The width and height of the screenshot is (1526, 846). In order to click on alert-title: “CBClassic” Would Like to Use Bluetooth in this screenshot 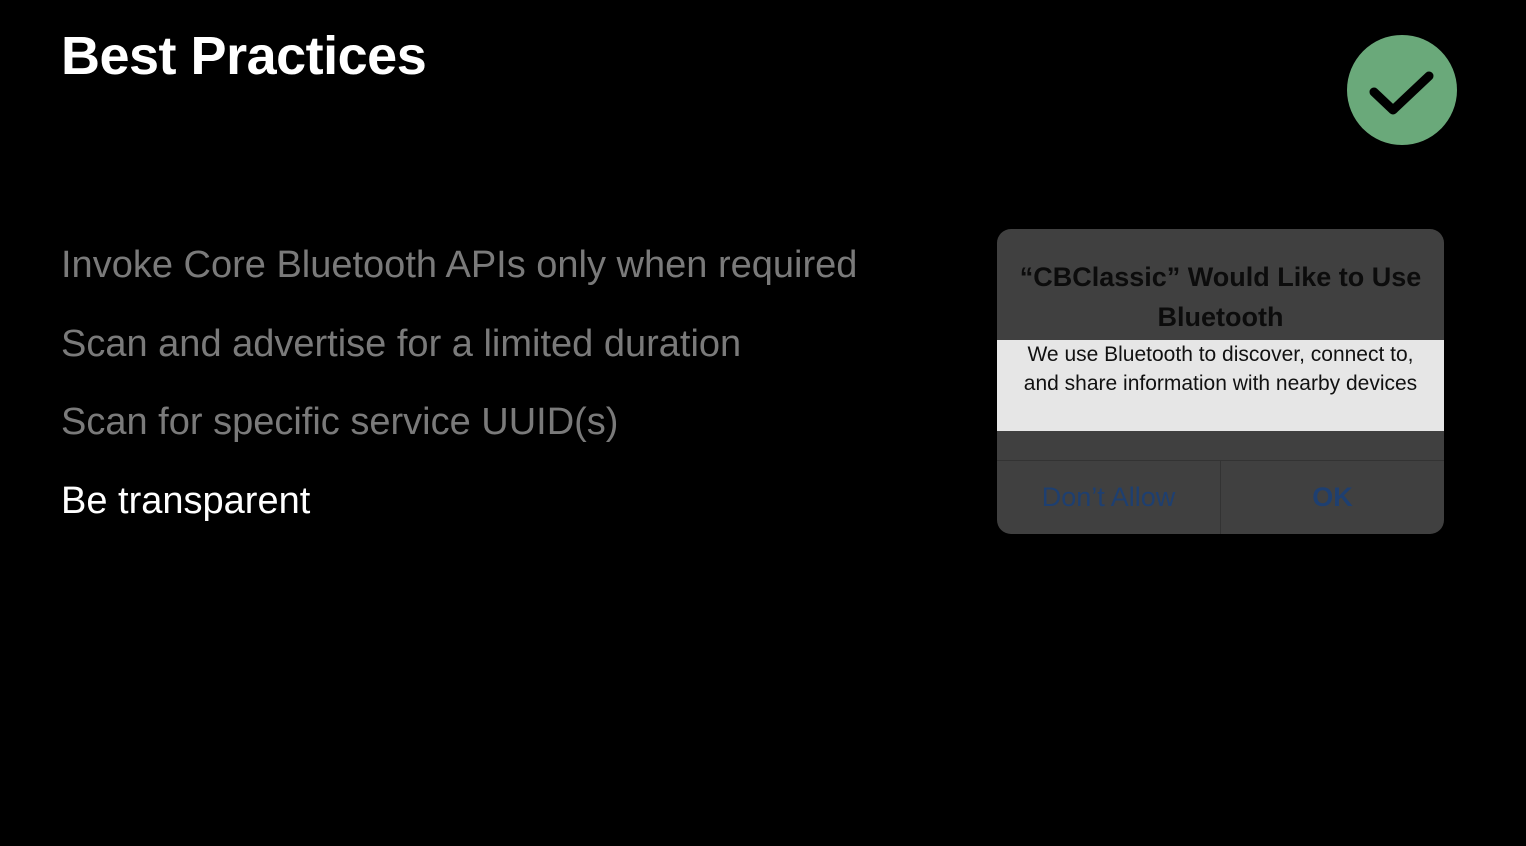, I will do `click(1220, 297)`.